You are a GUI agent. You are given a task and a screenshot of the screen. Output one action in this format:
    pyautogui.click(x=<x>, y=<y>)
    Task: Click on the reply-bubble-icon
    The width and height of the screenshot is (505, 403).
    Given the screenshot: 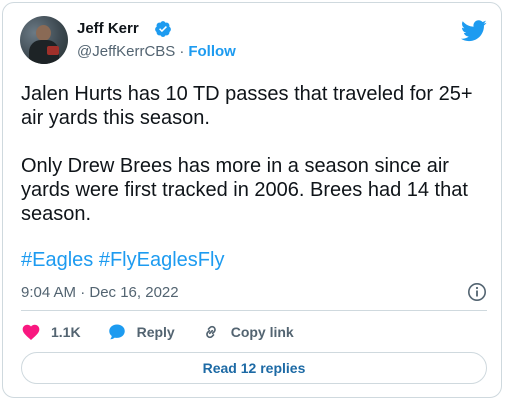 What is the action you would take?
    pyautogui.click(x=116, y=332)
    